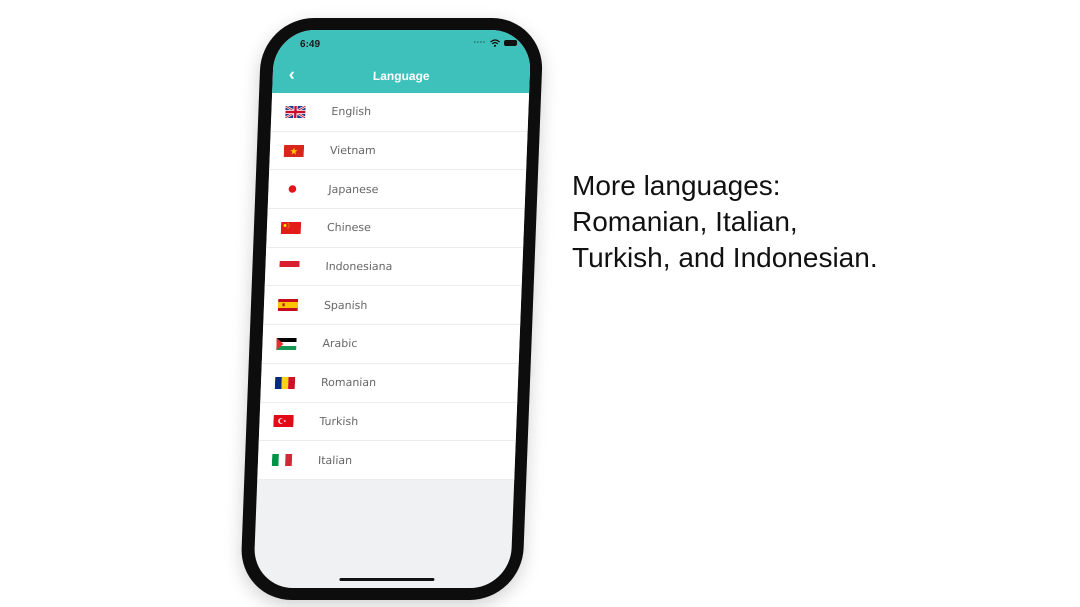 Image resolution: width=1080 pixels, height=607 pixels. I want to click on language-label: Indonesiana, so click(359, 267).